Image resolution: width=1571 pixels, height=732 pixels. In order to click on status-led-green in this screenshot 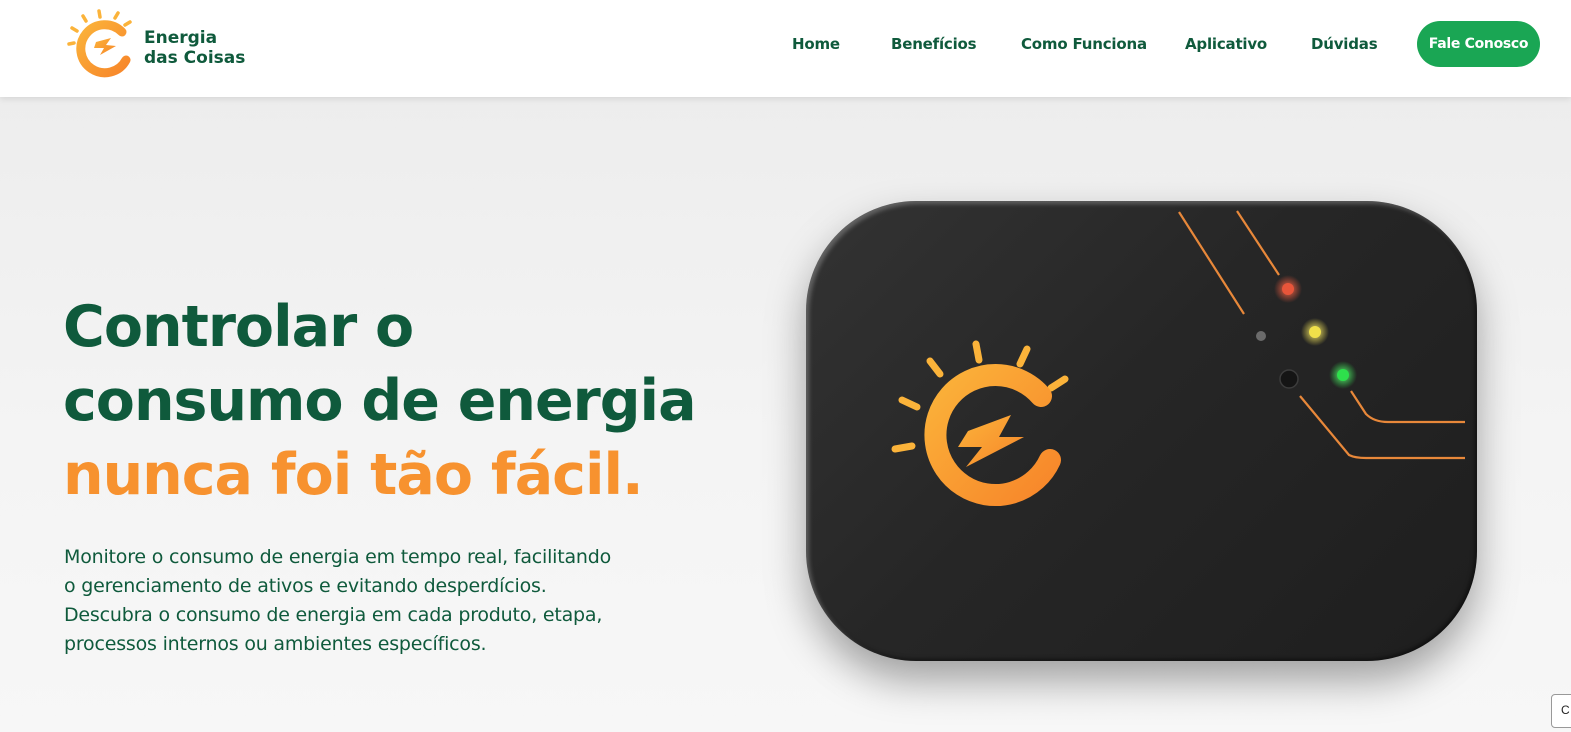, I will do `click(1343, 375)`.